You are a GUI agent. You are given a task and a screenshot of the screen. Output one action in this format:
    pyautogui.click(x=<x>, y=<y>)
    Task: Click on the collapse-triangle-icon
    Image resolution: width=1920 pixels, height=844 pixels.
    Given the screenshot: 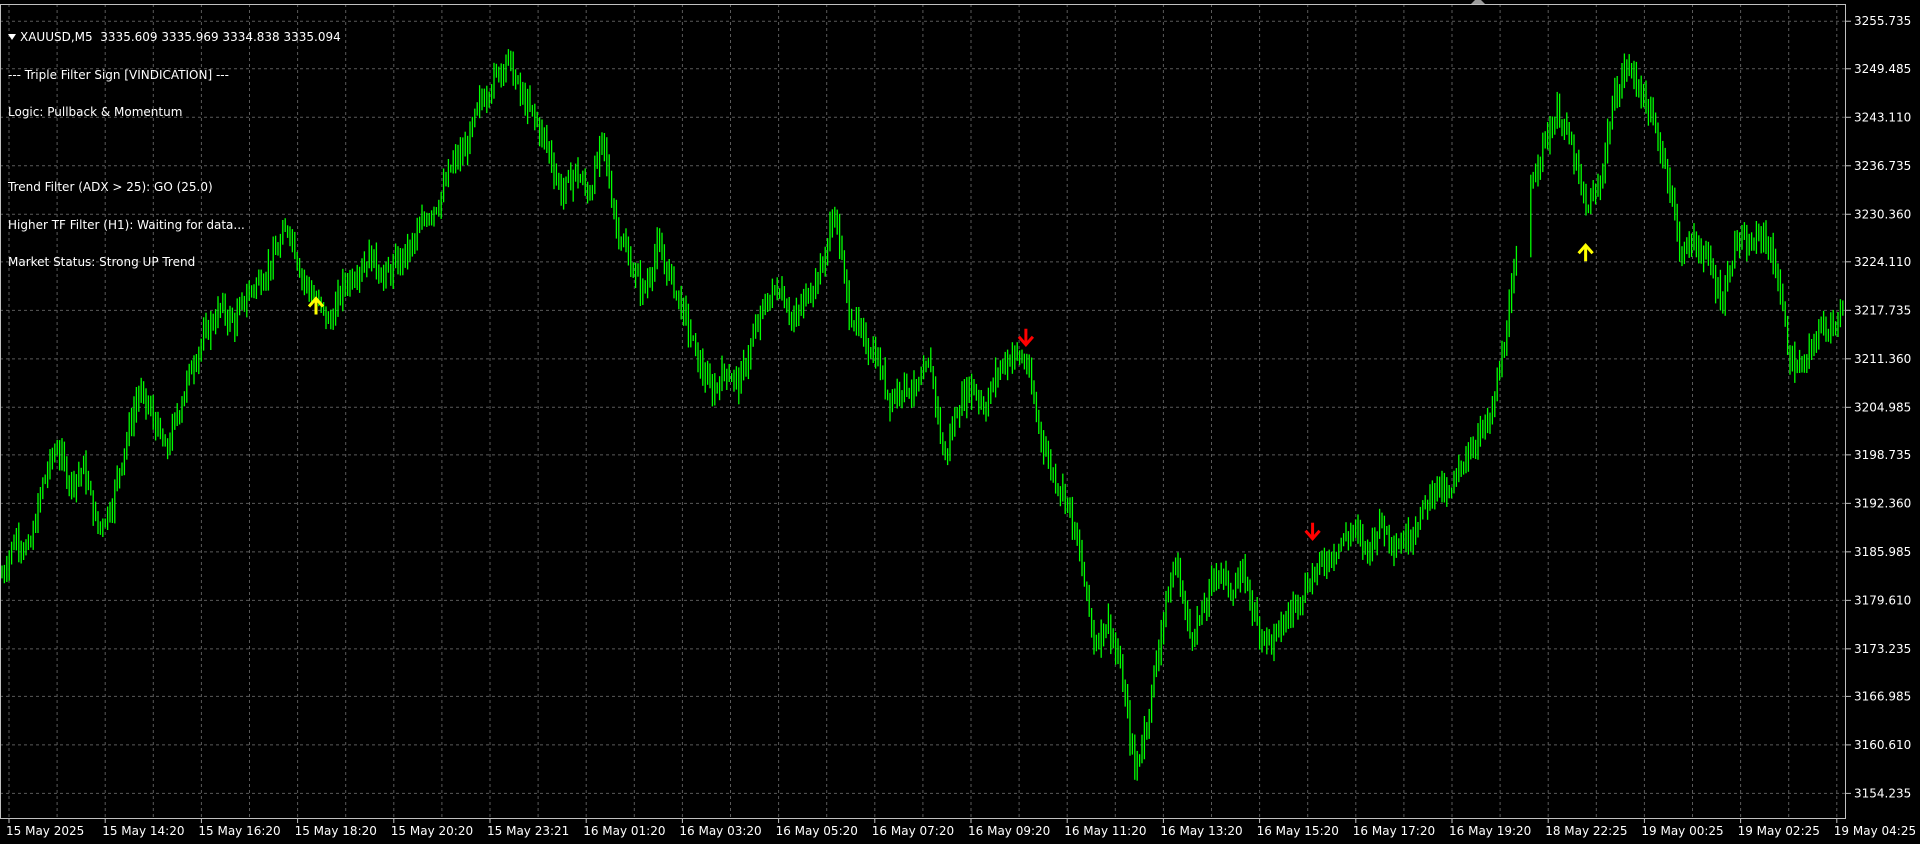 What is the action you would take?
    pyautogui.click(x=12, y=37)
    